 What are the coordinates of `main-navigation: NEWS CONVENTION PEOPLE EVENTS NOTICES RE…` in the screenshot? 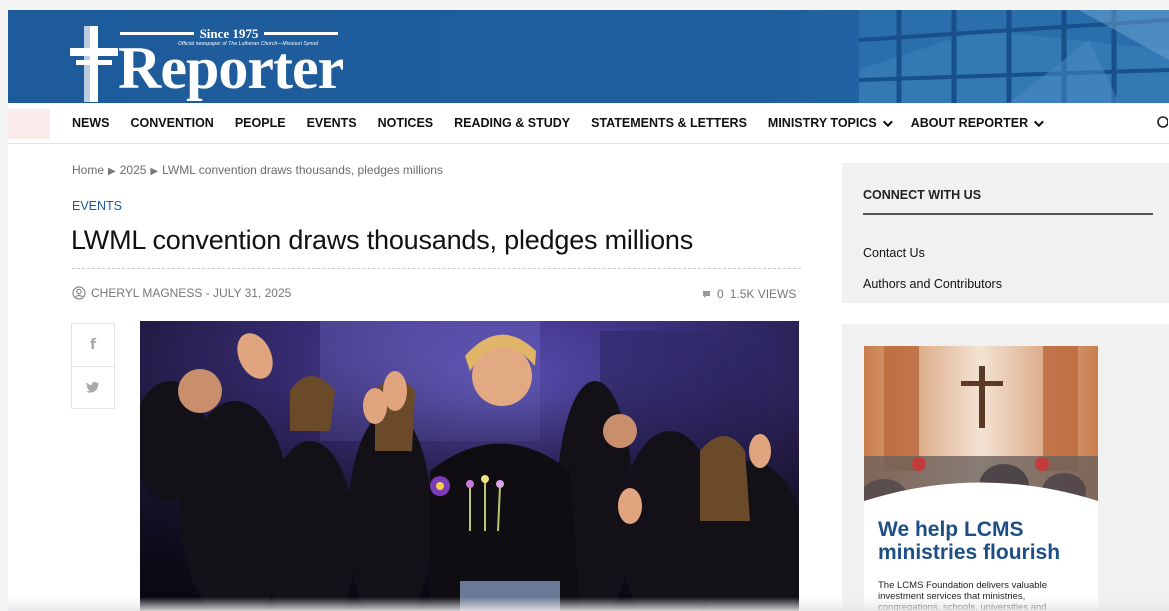 It's located at (588, 123).